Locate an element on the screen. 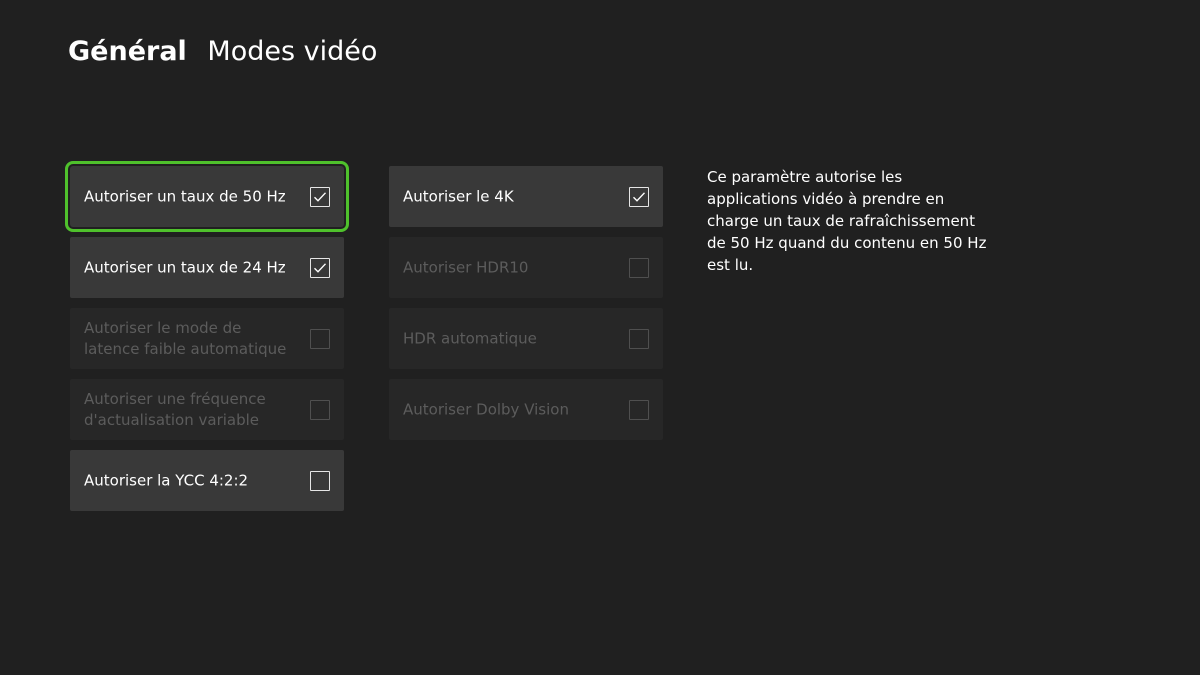 This screenshot has width=1200, height=675. option-label: Autoriser un taux de 50 Hz is located at coordinates (185, 196).